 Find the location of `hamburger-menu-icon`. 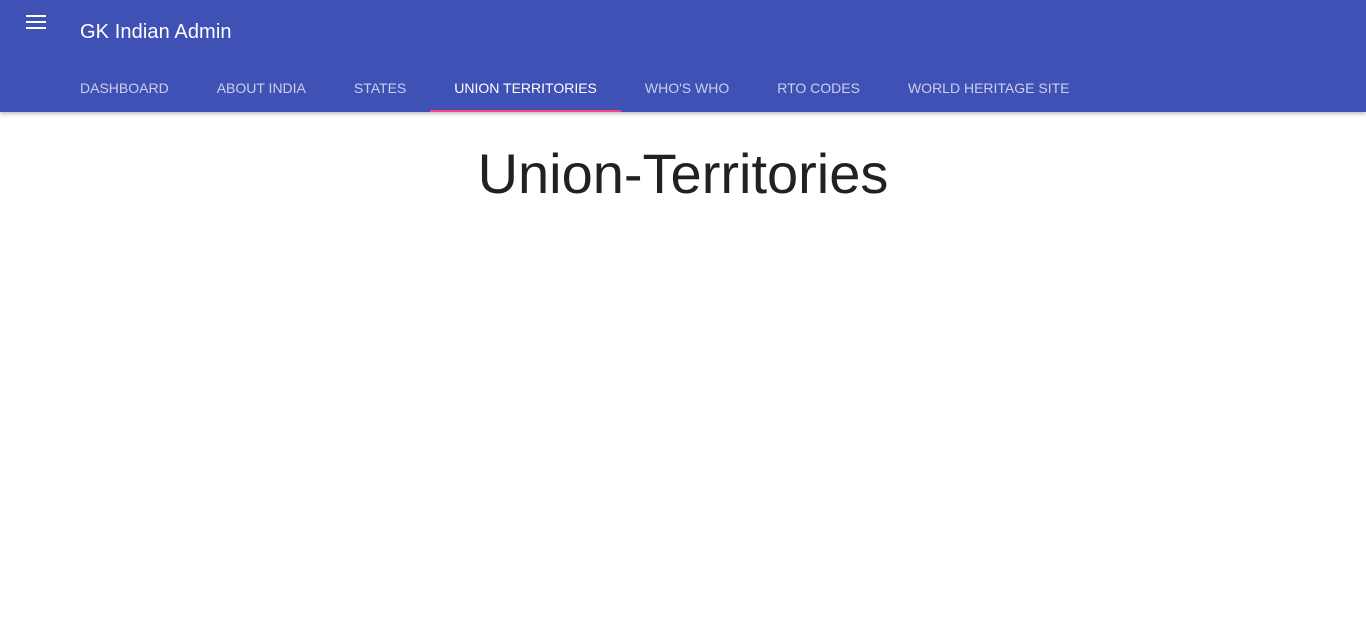

hamburger-menu-icon is located at coordinates (36, 22).